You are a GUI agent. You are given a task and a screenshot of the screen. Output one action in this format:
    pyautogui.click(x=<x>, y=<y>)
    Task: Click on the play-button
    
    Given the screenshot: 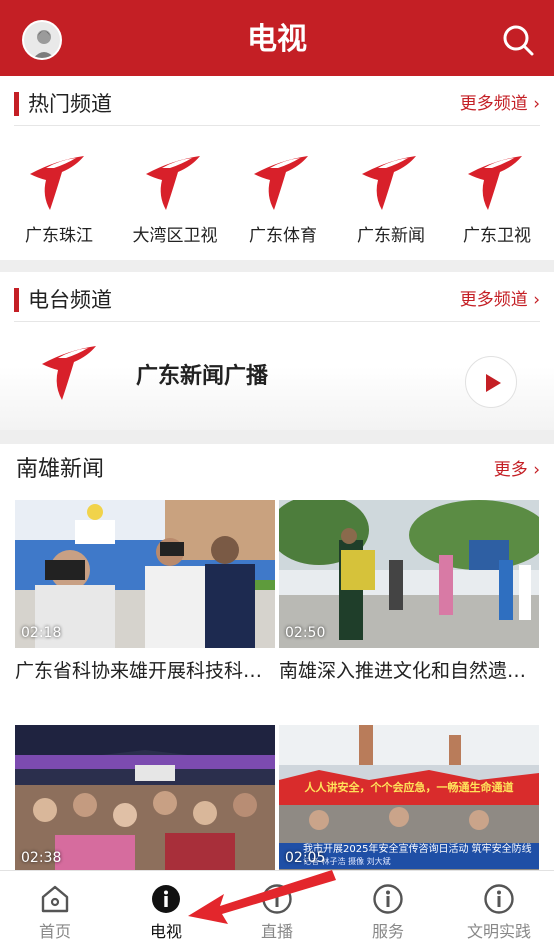 What is the action you would take?
    pyautogui.click(x=491, y=382)
    